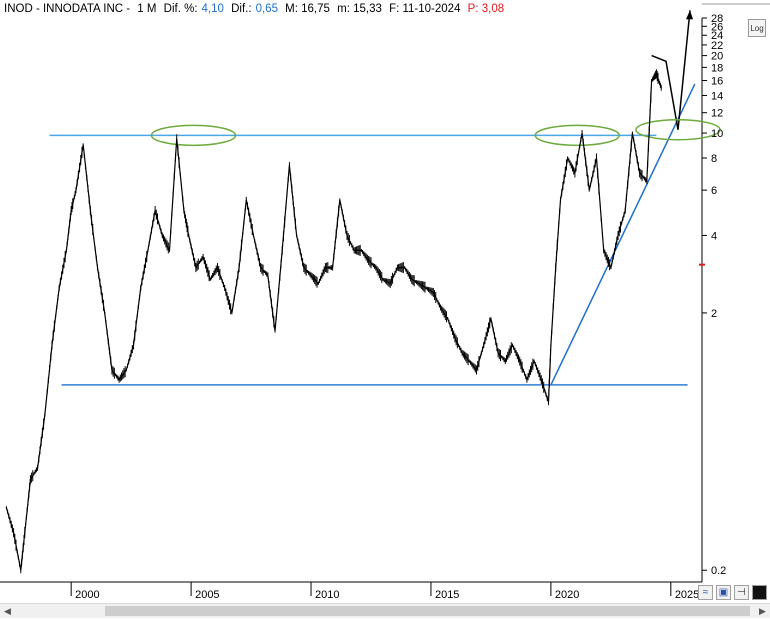 This screenshot has width=770, height=620. What do you see at coordinates (486, 9) in the screenshot?
I see `price-label: P: 3,08` at bounding box center [486, 9].